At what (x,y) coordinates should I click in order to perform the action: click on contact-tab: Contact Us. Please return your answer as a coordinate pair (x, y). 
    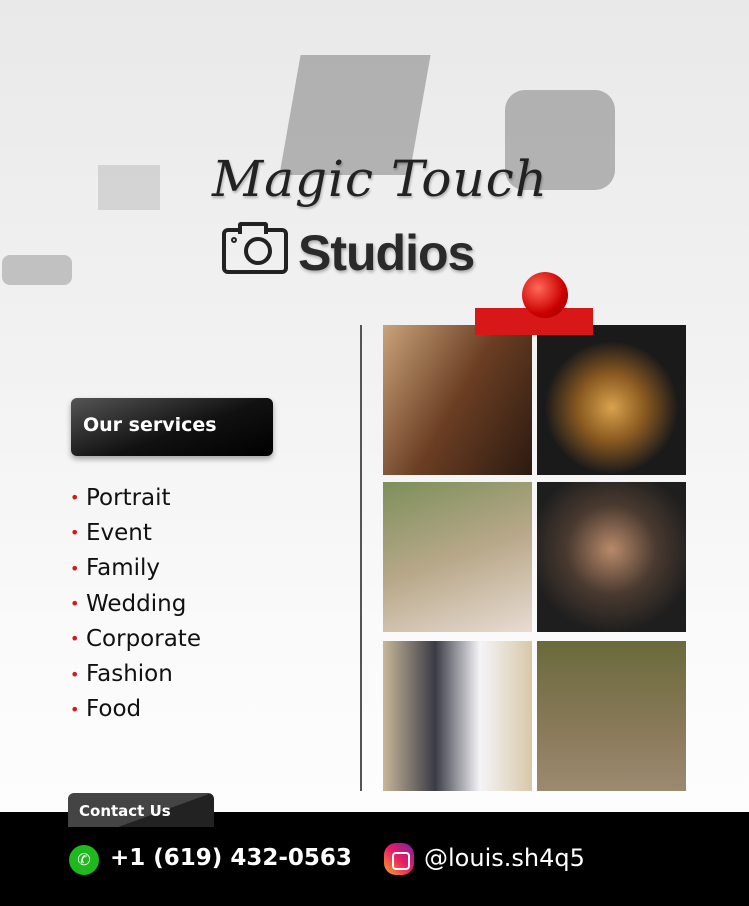
    Looking at the image, I should click on (141, 810).